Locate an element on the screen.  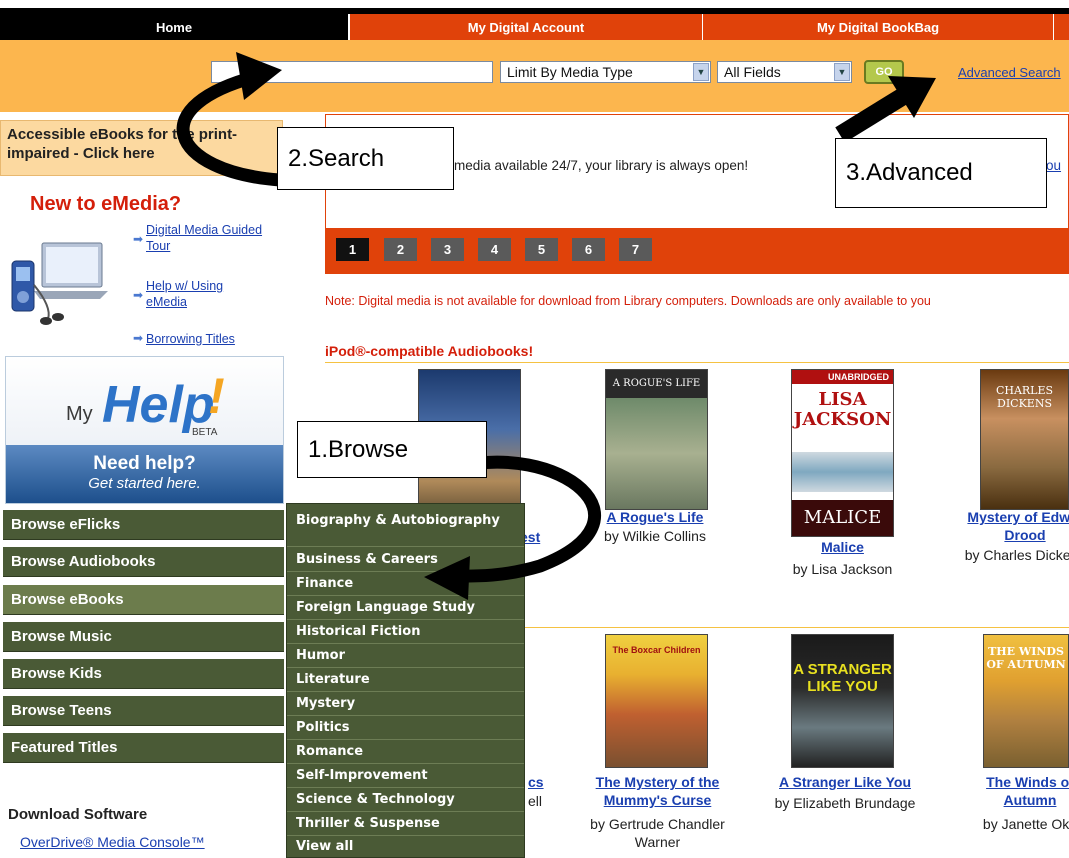
book-cover: The Boxcar Children is located at coordinates (656, 701).